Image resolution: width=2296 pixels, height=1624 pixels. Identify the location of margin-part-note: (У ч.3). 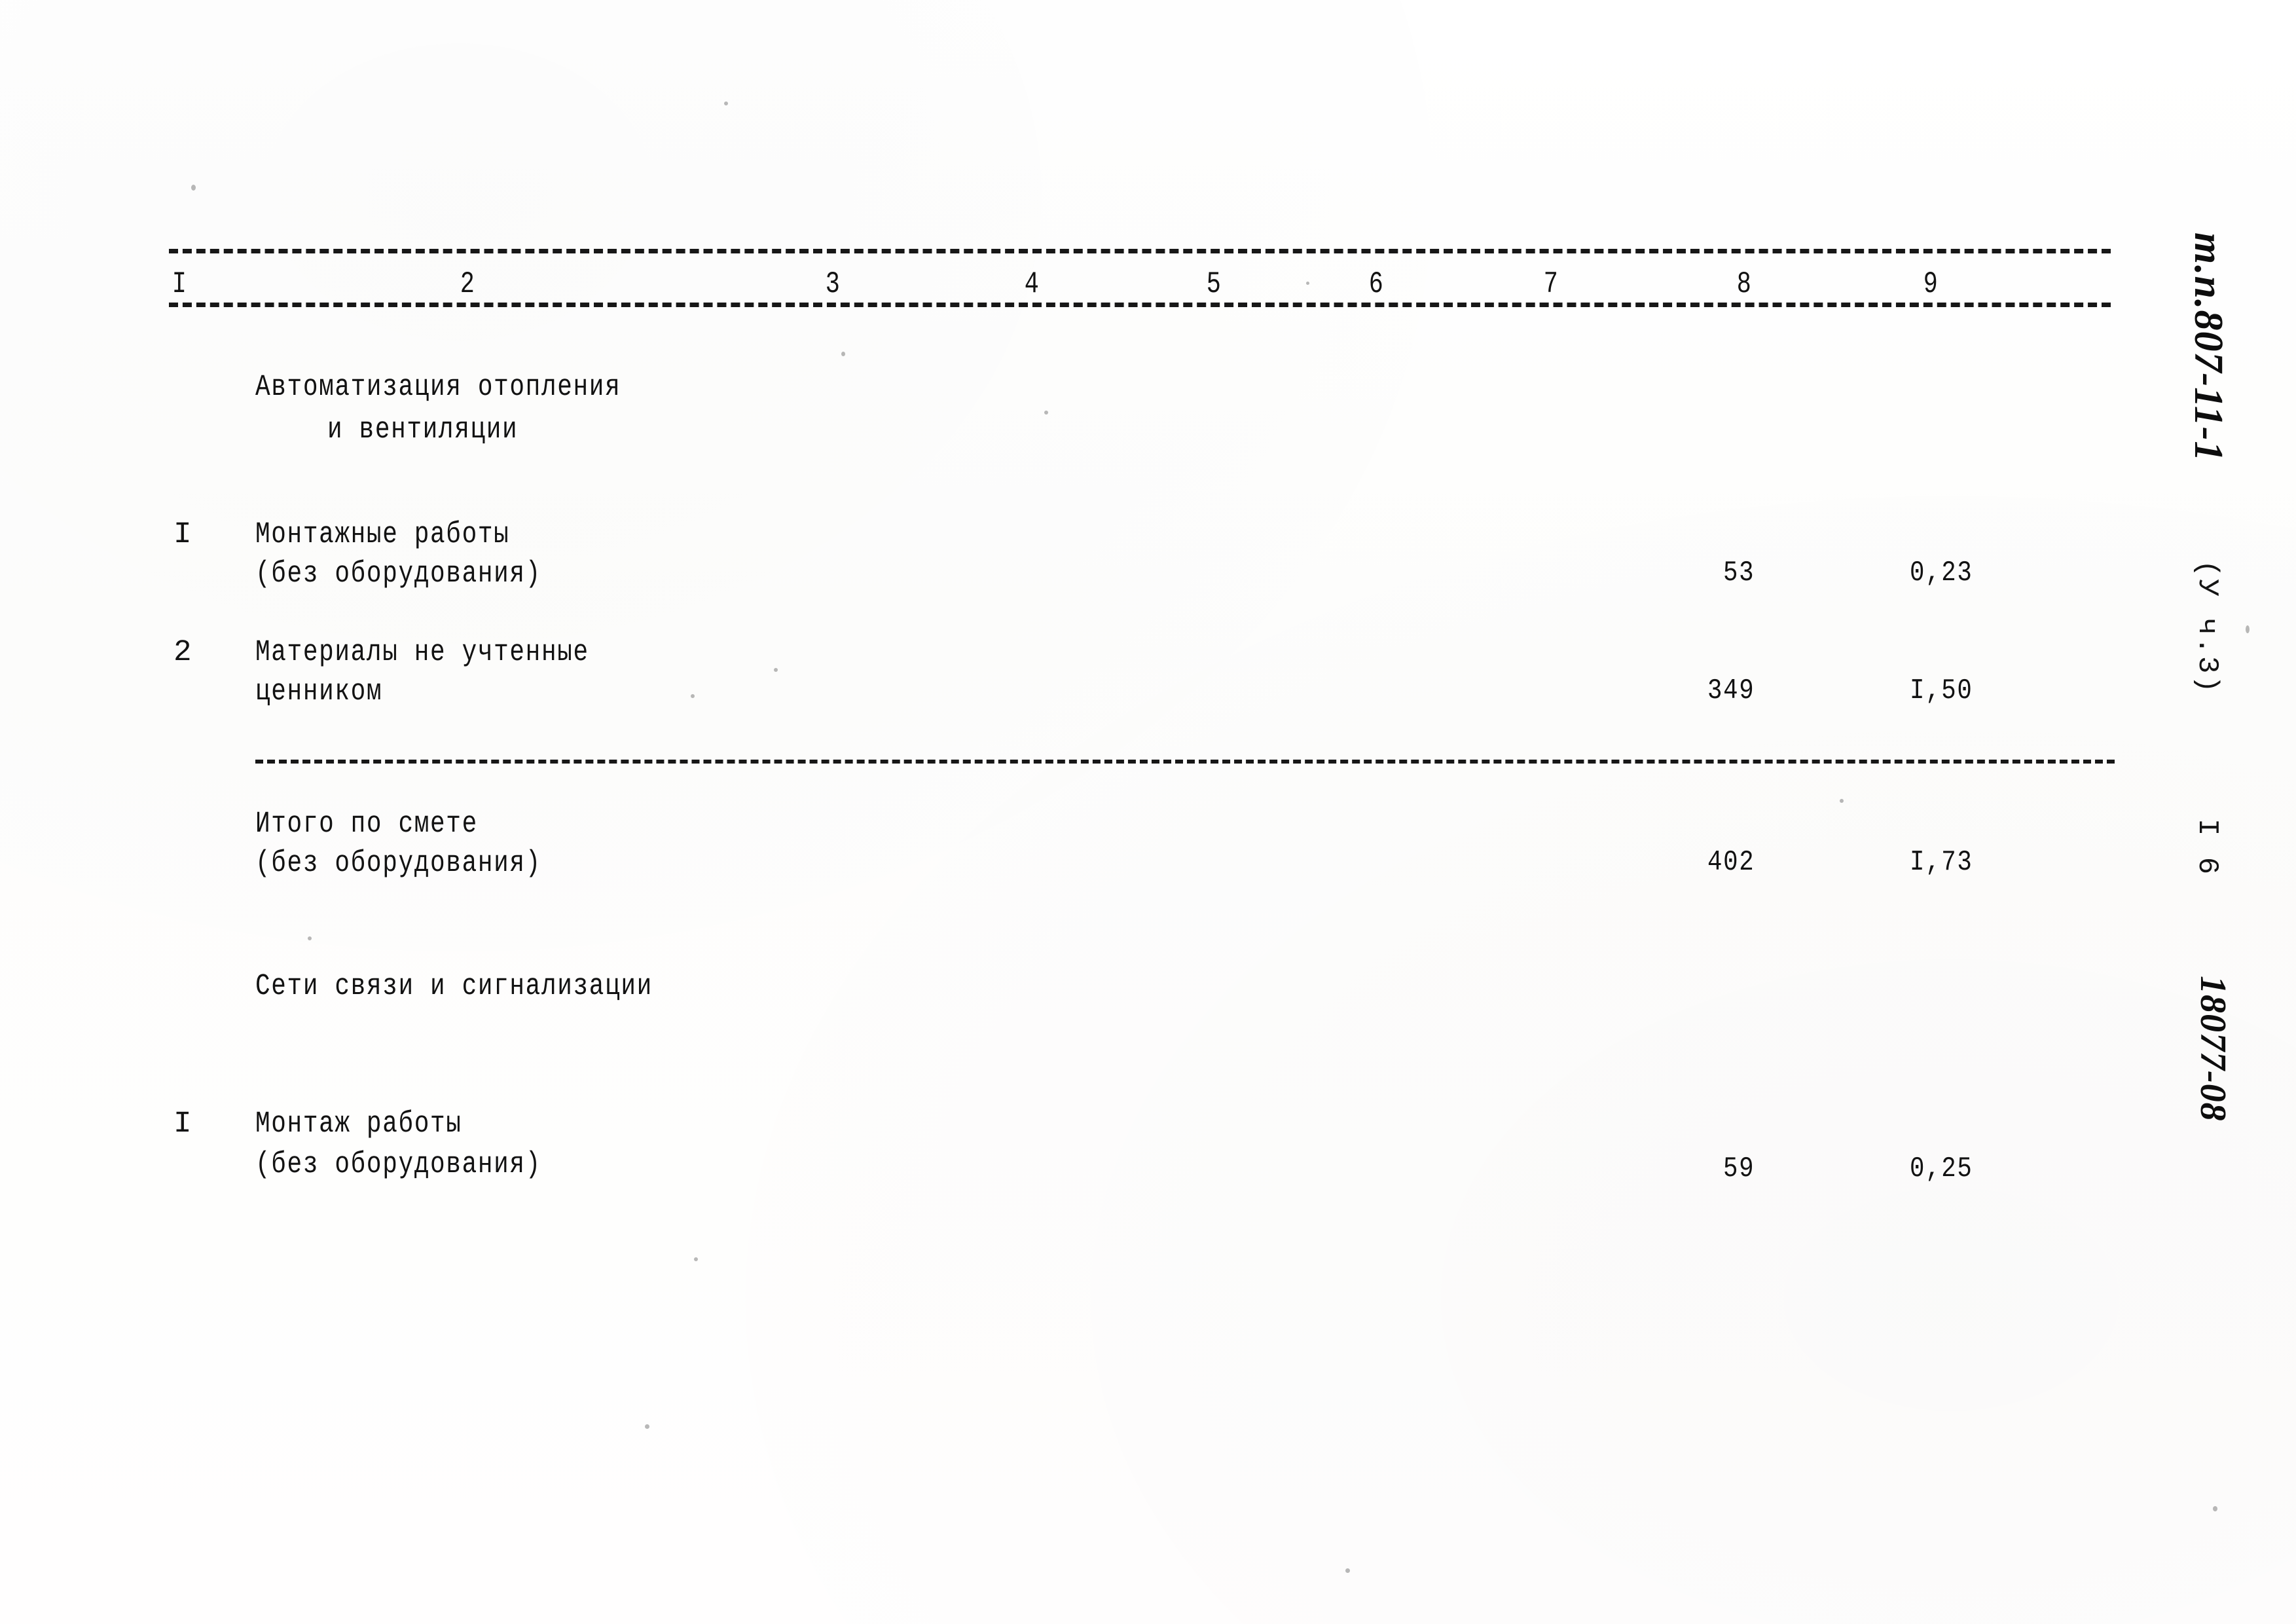
(2207, 627).